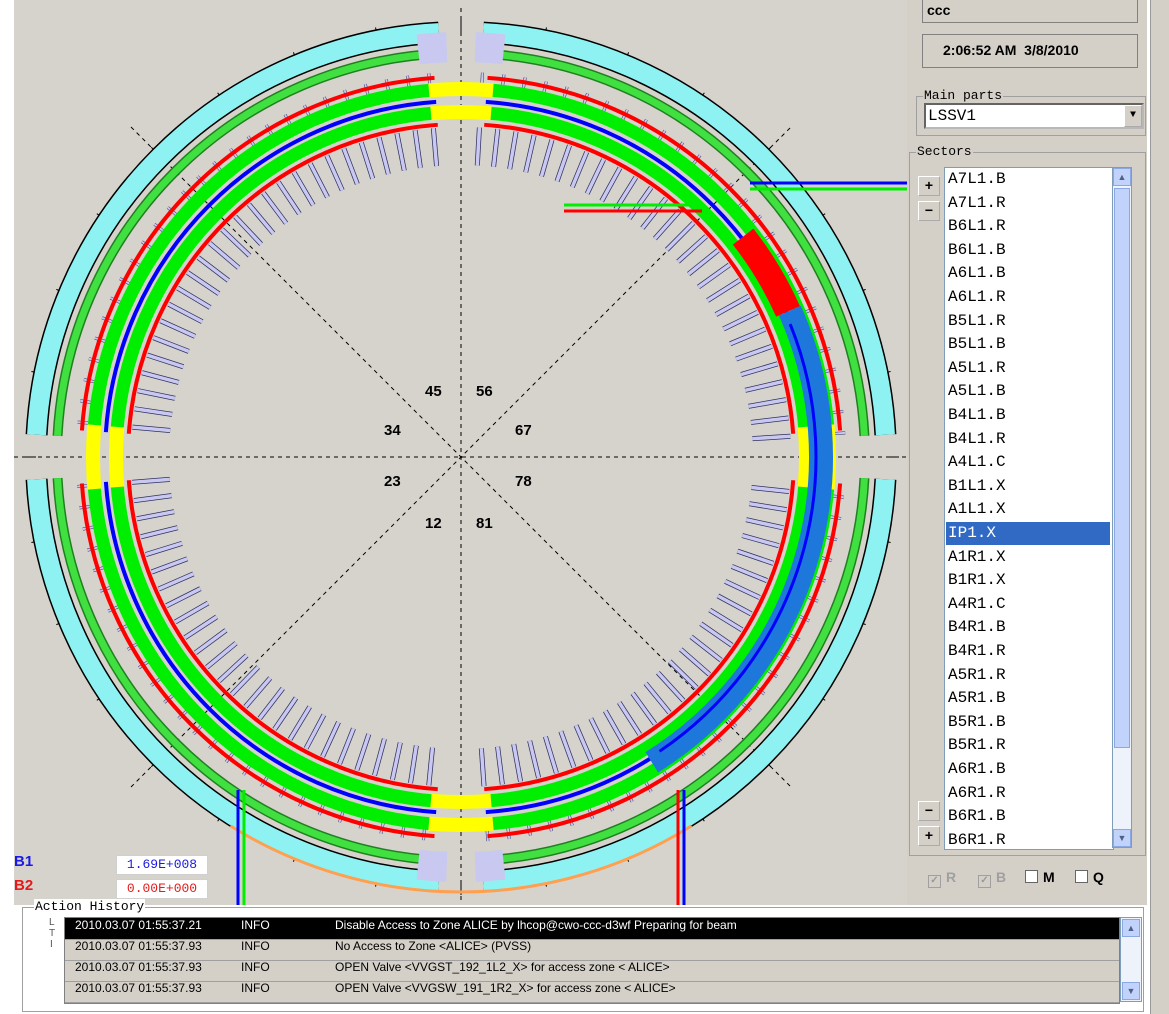 This screenshot has height=1014, width=1169. Describe the element at coordinates (1122, 468) in the screenshot. I see `scroll-thumb` at that location.